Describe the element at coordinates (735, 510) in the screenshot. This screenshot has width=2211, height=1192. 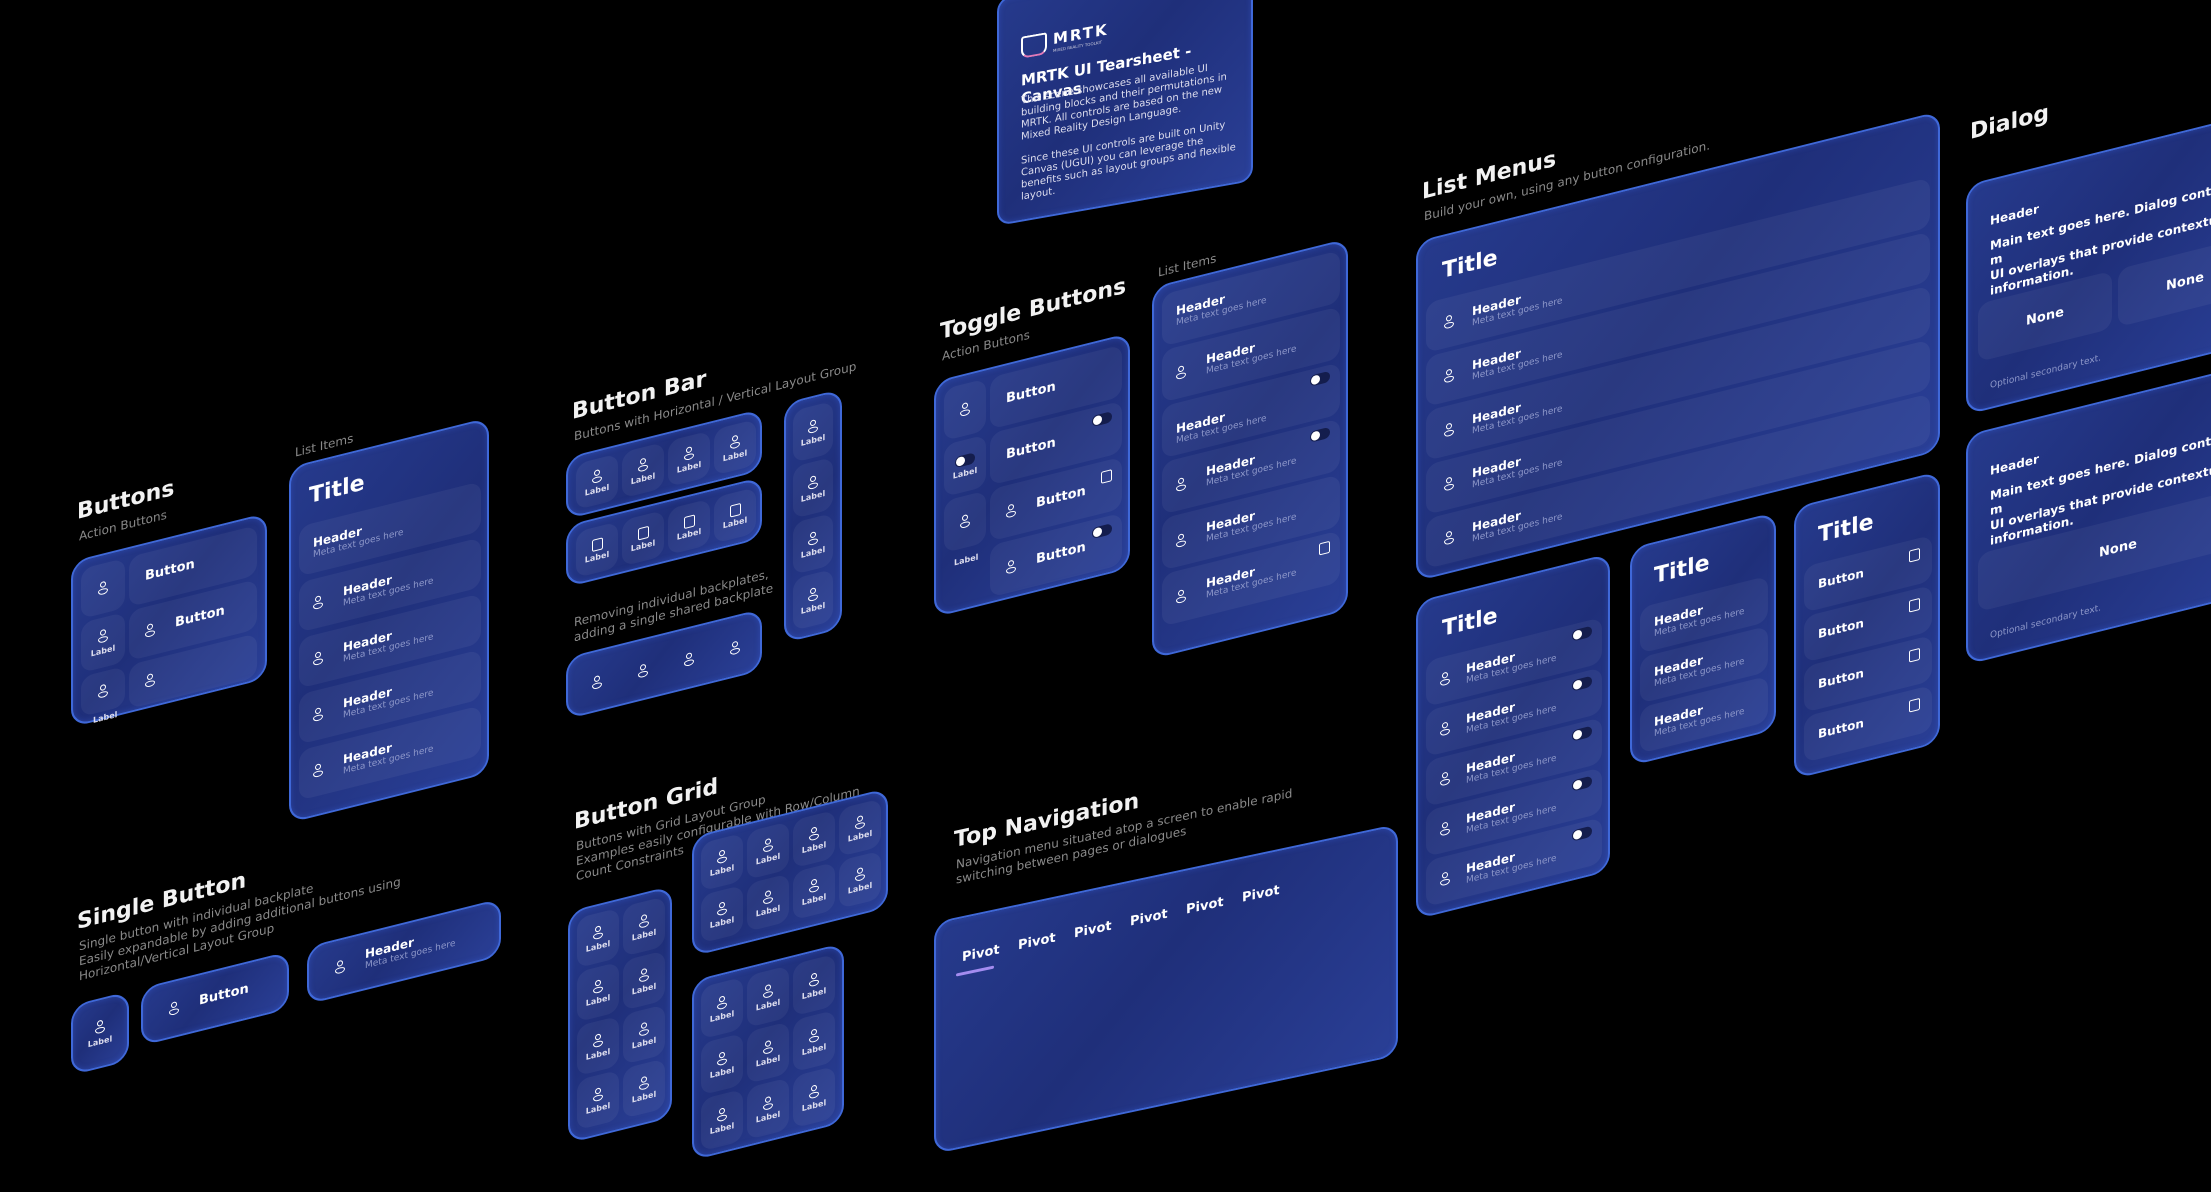
I see `square-icon` at that location.